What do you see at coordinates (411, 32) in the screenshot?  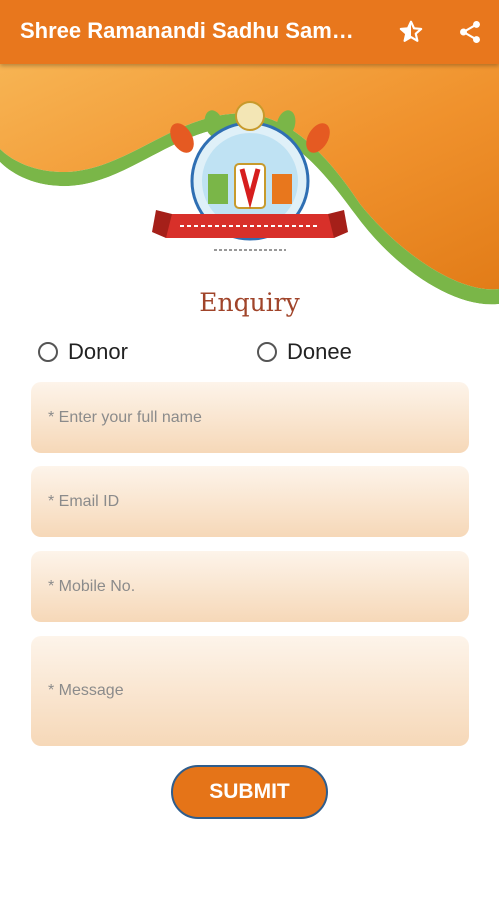 I see `star-half-icon` at bounding box center [411, 32].